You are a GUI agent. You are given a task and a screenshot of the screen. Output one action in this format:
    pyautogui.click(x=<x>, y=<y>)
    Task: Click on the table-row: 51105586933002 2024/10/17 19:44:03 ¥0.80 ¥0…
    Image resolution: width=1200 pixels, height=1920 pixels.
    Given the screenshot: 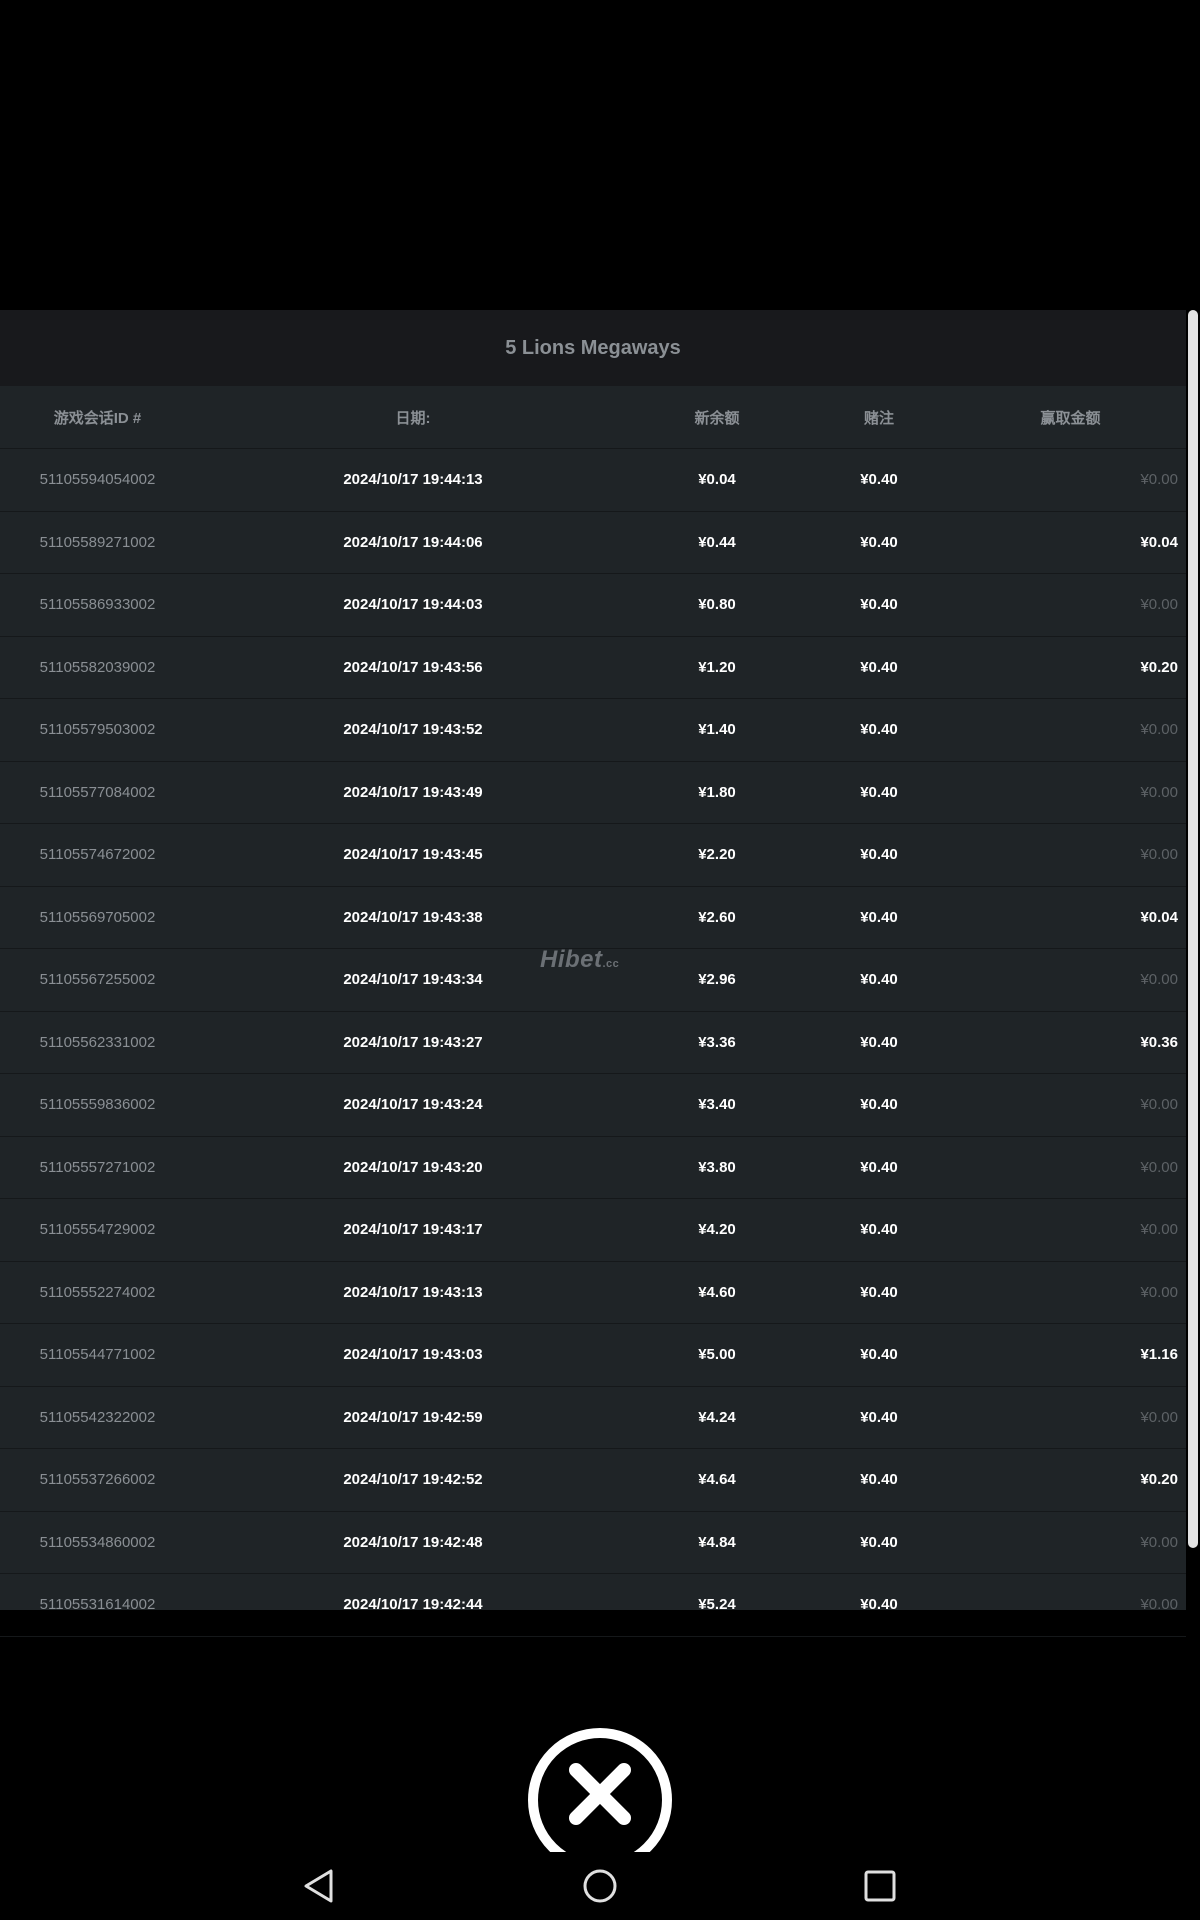 What is the action you would take?
    pyautogui.click(x=593, y=605)
    